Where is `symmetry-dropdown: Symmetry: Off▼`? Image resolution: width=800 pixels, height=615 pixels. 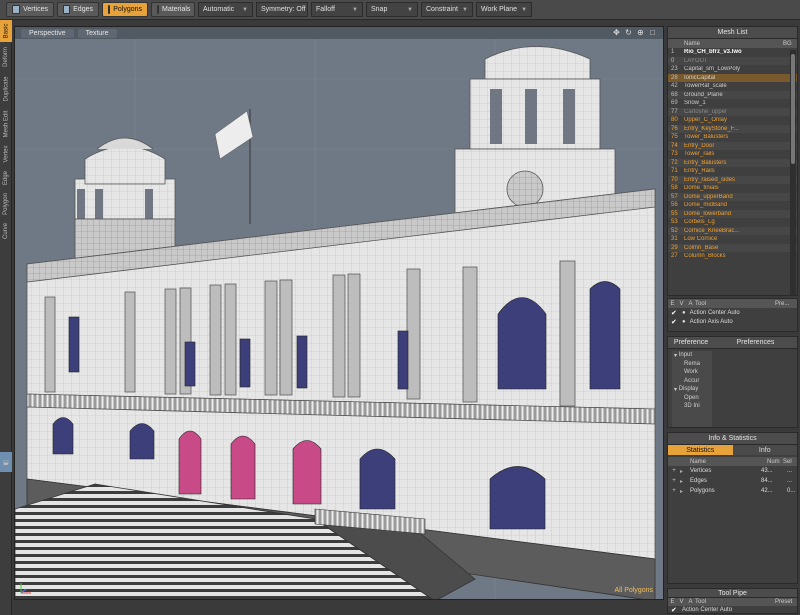 symmetry-dropdown: Symmetry: Off▼ is located at coordinates (286, 9).